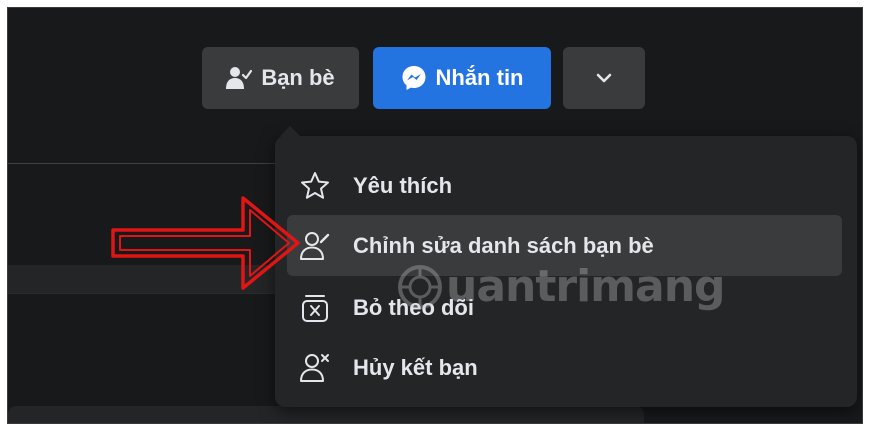 This screenshot has height=431, width=870. I want to click on friends-button: Bạn bè, so click(280, 78).